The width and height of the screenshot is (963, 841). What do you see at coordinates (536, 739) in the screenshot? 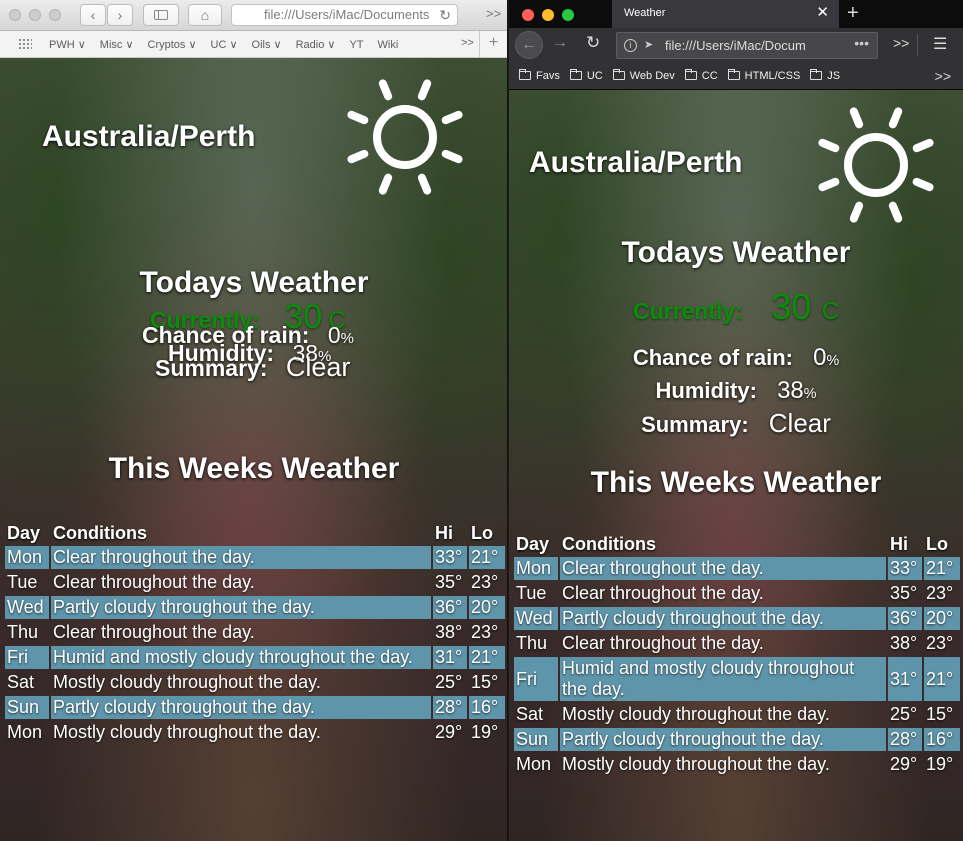
I see `day-cell: Sun` at bounding box center [536, 739].